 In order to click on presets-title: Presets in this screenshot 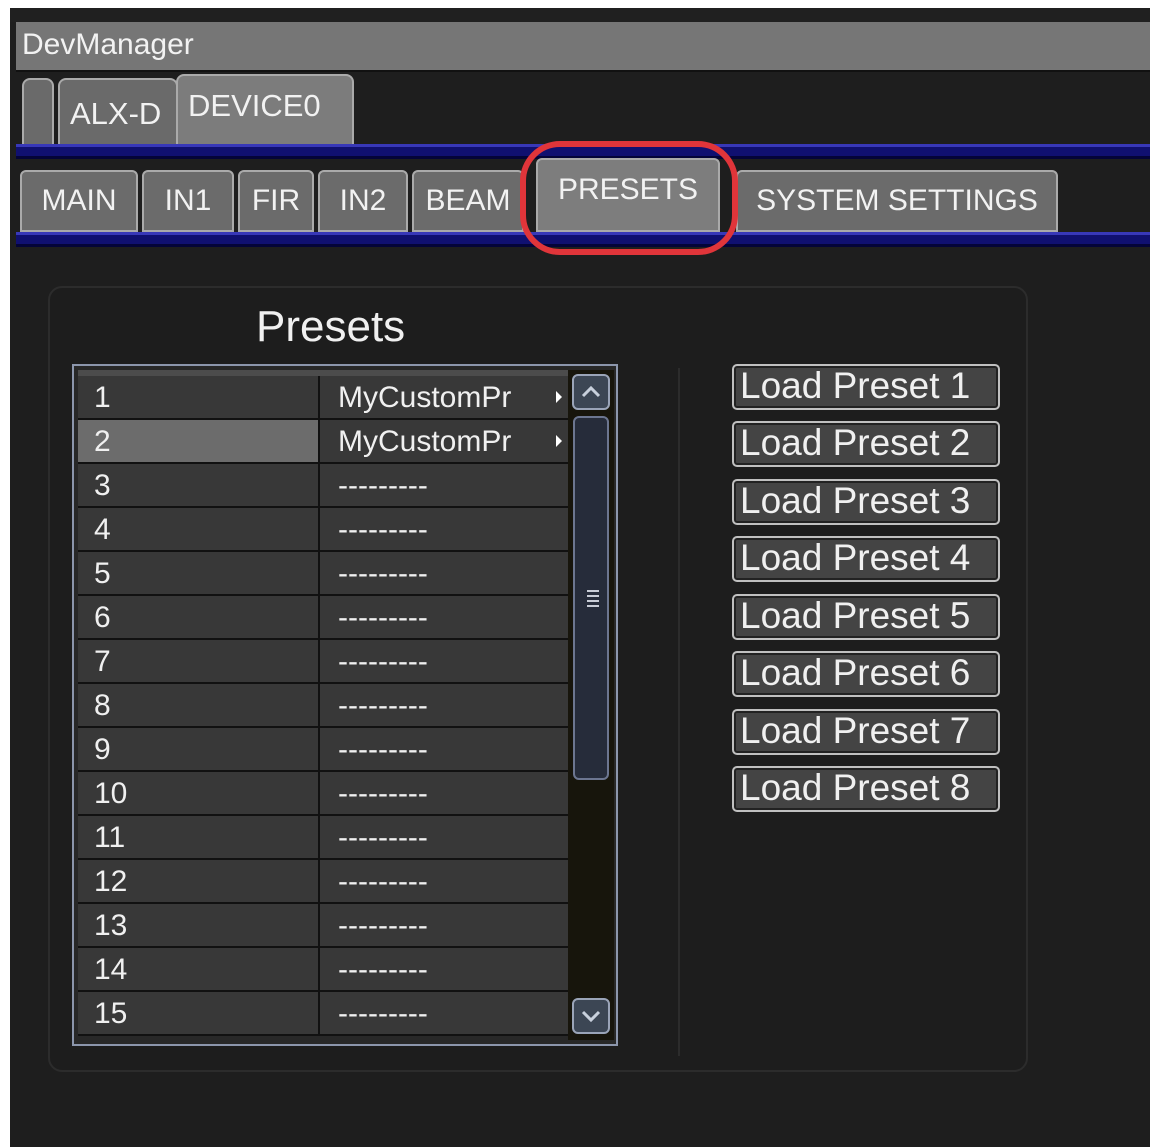, I will do `click(331, 326)`.